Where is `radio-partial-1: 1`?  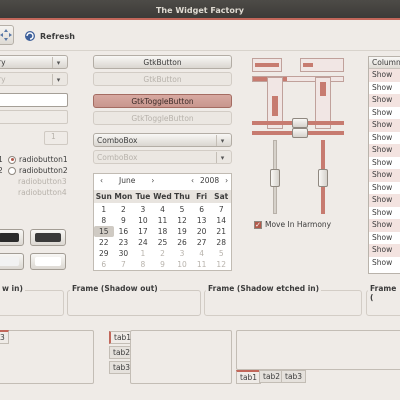 radio-partial-1: 1 is located at coordinates (1, 159).